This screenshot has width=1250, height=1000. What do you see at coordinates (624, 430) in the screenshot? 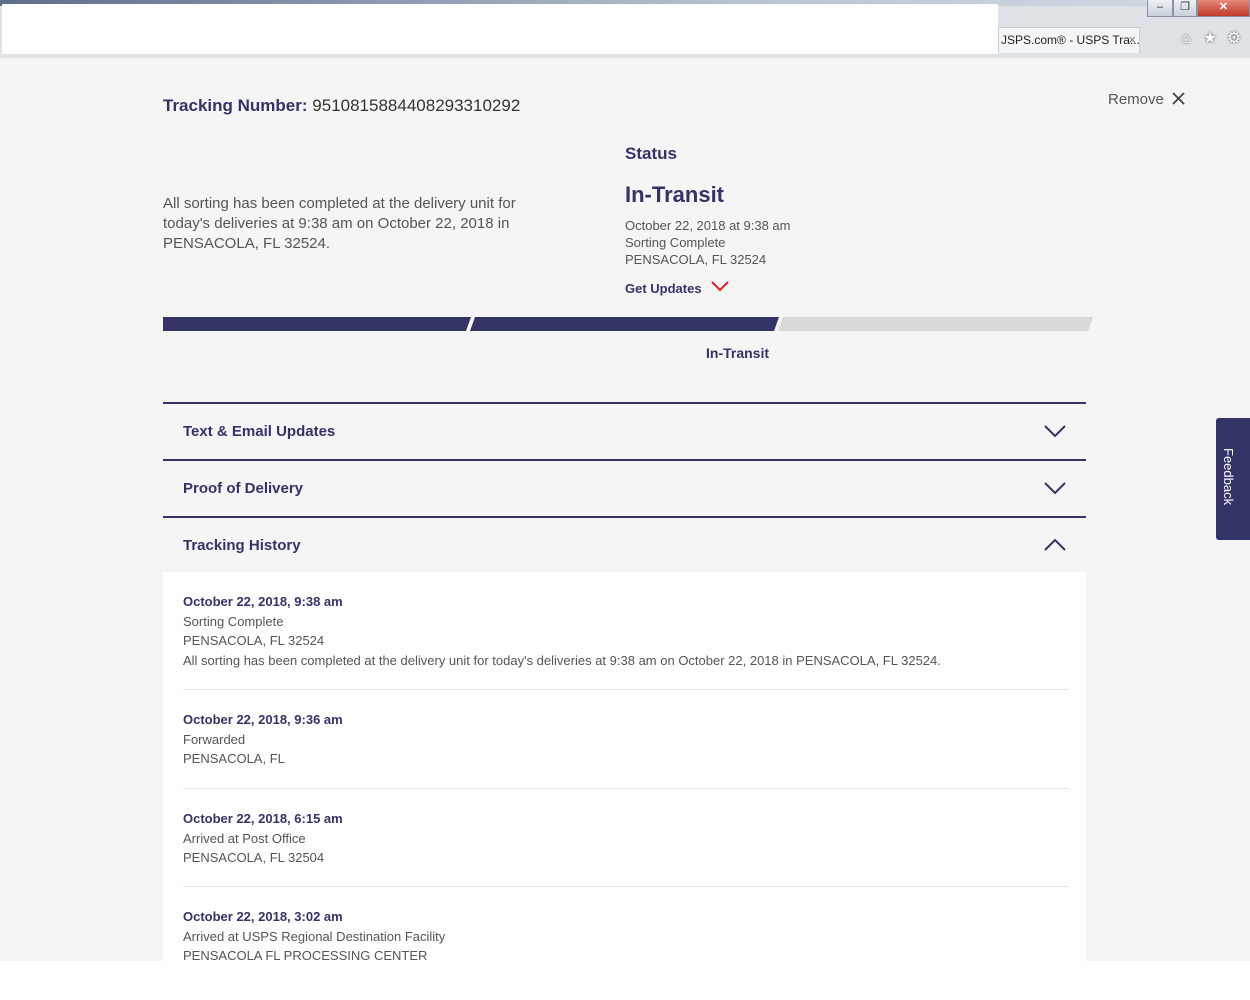
I see `accordion-text-email-updates: Text & Email Updates` at bounding box center [624, 430].